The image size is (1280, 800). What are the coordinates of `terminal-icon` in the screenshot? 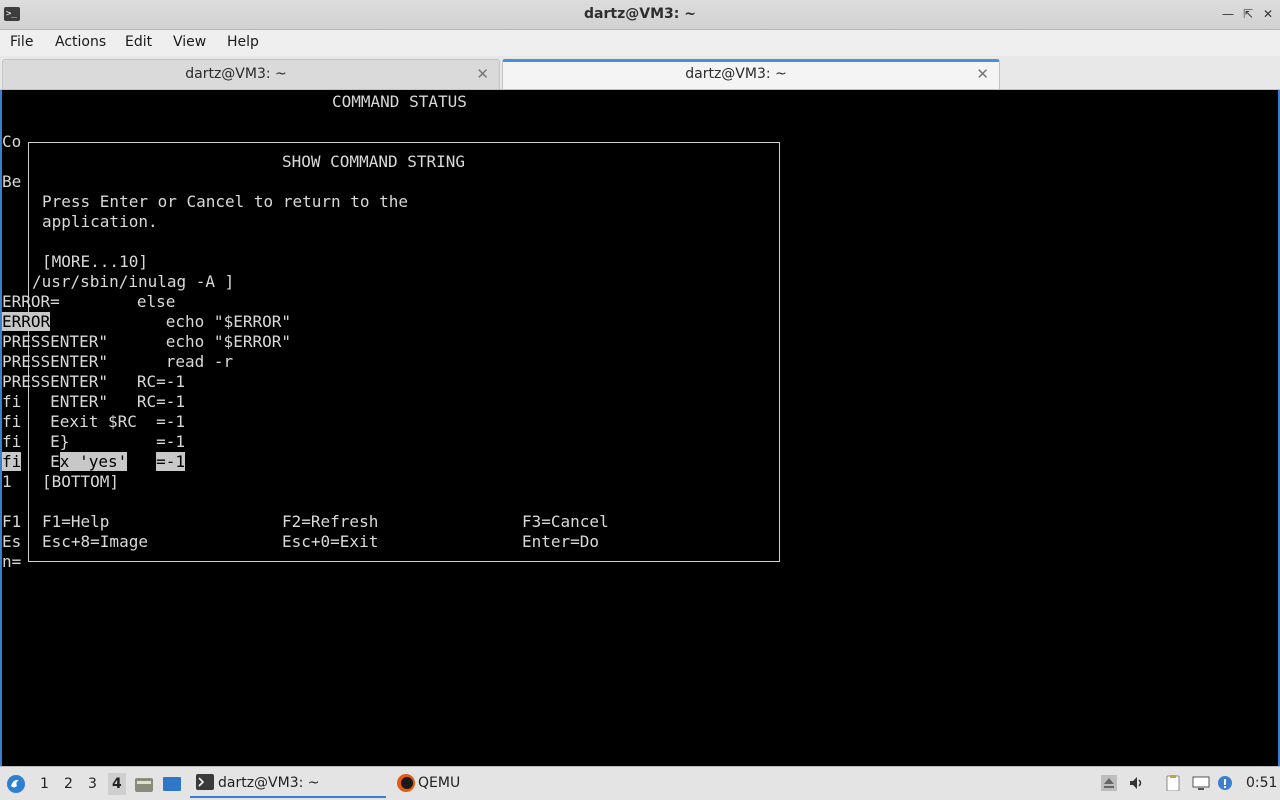 It's located at (205, 782).